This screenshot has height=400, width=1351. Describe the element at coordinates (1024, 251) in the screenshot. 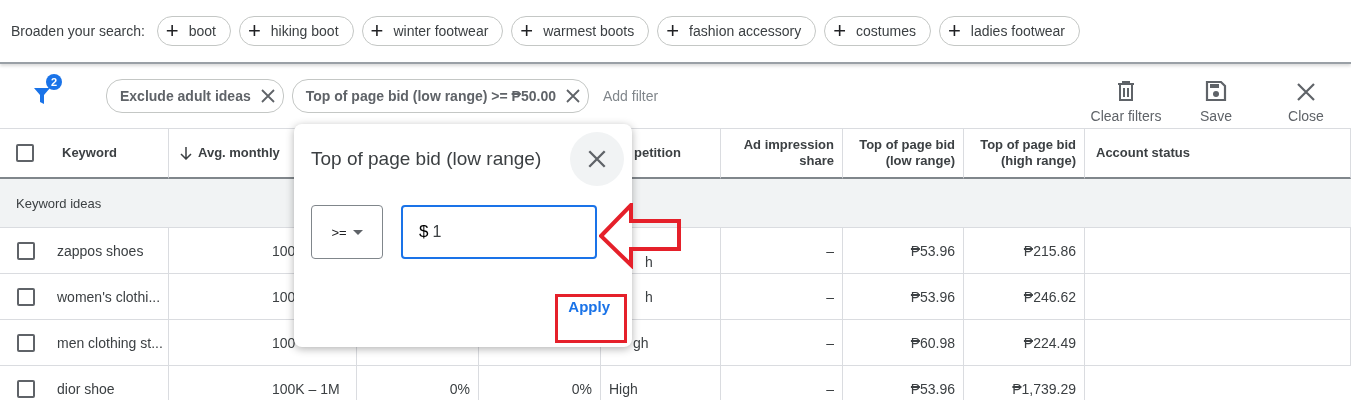

I see `table-cell: ₱215.86` at that location.